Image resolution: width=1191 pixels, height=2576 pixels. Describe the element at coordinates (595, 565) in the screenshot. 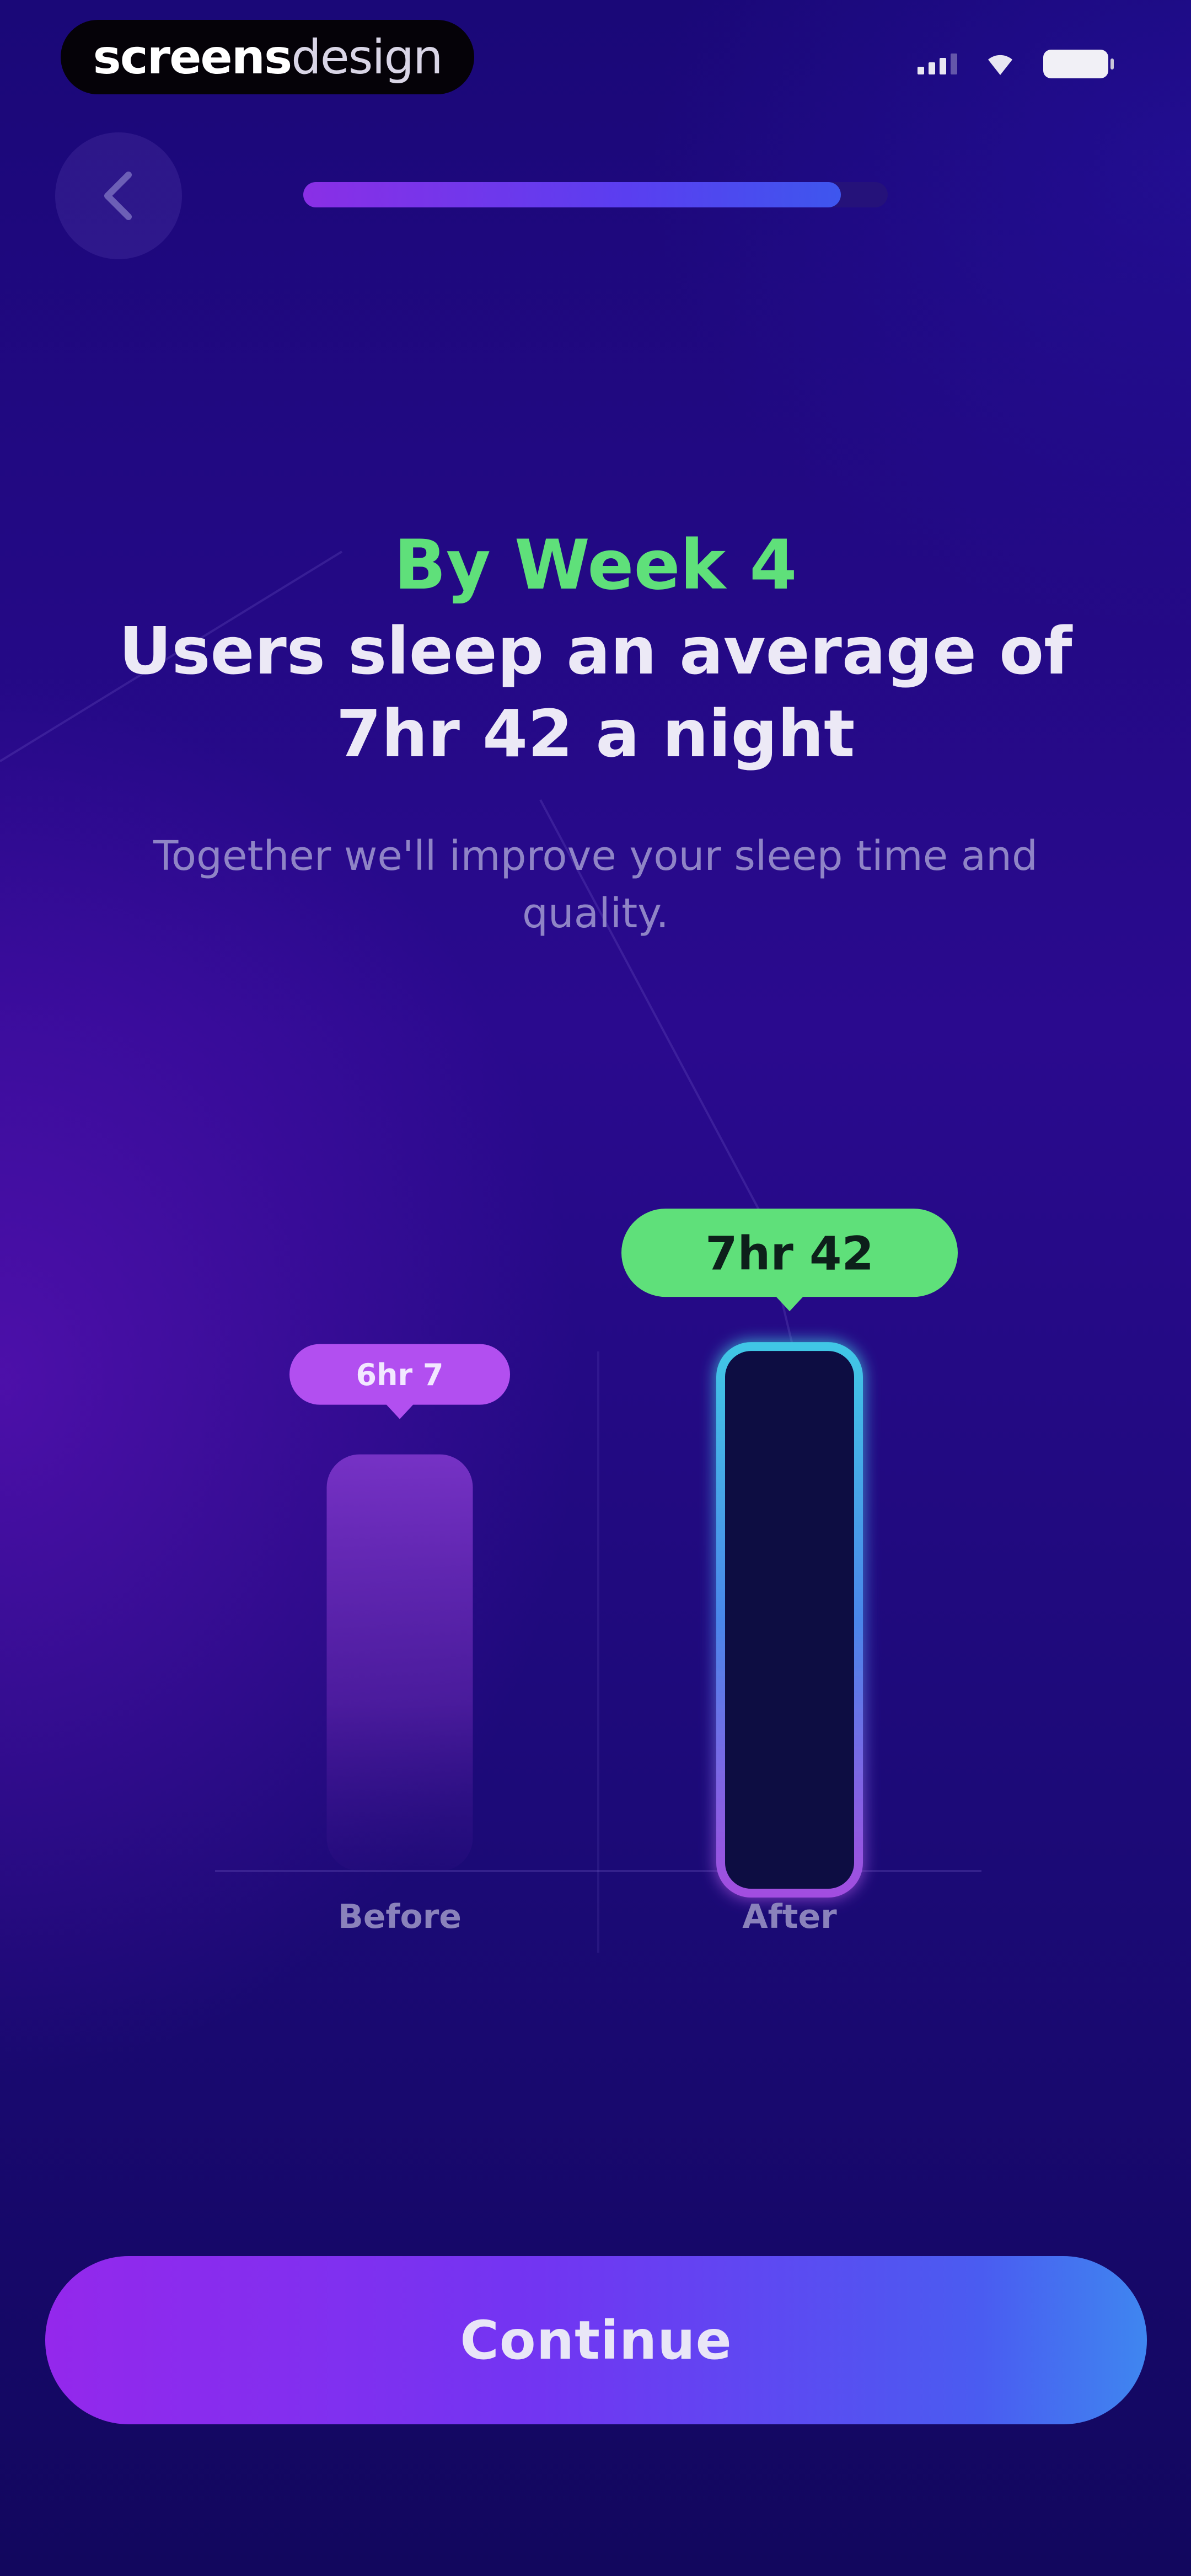

I see `eyebrow-title: By Week 4` at that location.